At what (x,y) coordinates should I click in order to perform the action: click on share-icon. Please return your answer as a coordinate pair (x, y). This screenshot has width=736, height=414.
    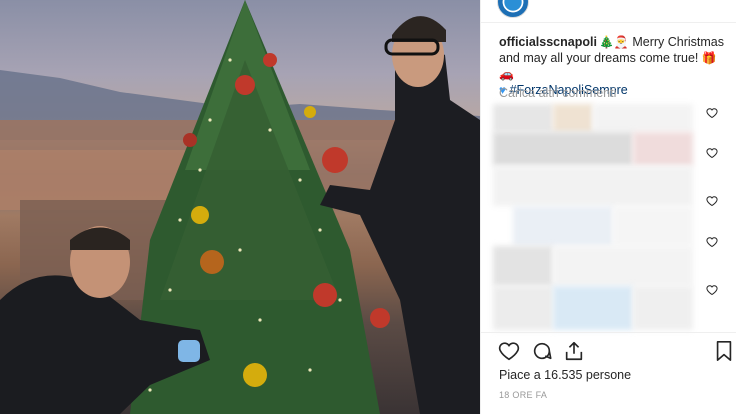
    Looking at the image, I should click on (574, 351).